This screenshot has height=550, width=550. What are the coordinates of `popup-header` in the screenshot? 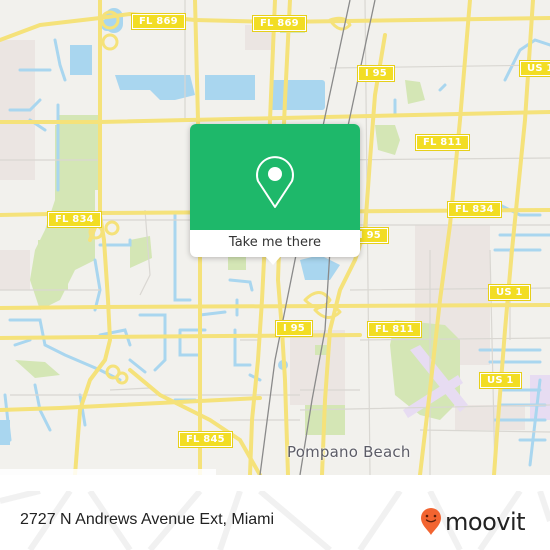 It's located at (275, 177).